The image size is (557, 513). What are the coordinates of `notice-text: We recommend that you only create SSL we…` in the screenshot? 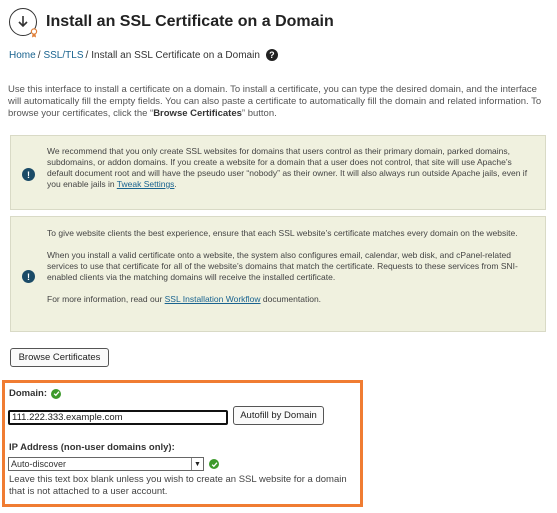 It's located at (290, 168).